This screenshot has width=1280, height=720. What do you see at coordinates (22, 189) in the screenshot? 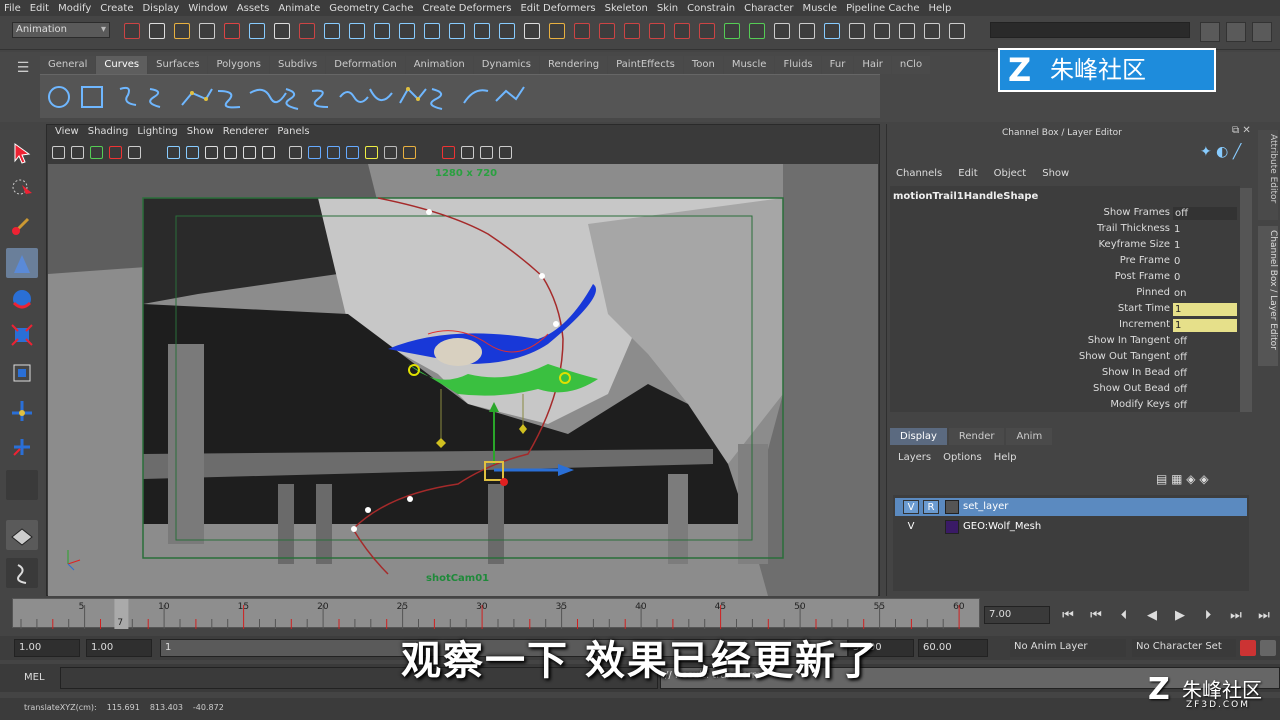
I see `lasso-tool-icon` at bounding box center [22, 189].